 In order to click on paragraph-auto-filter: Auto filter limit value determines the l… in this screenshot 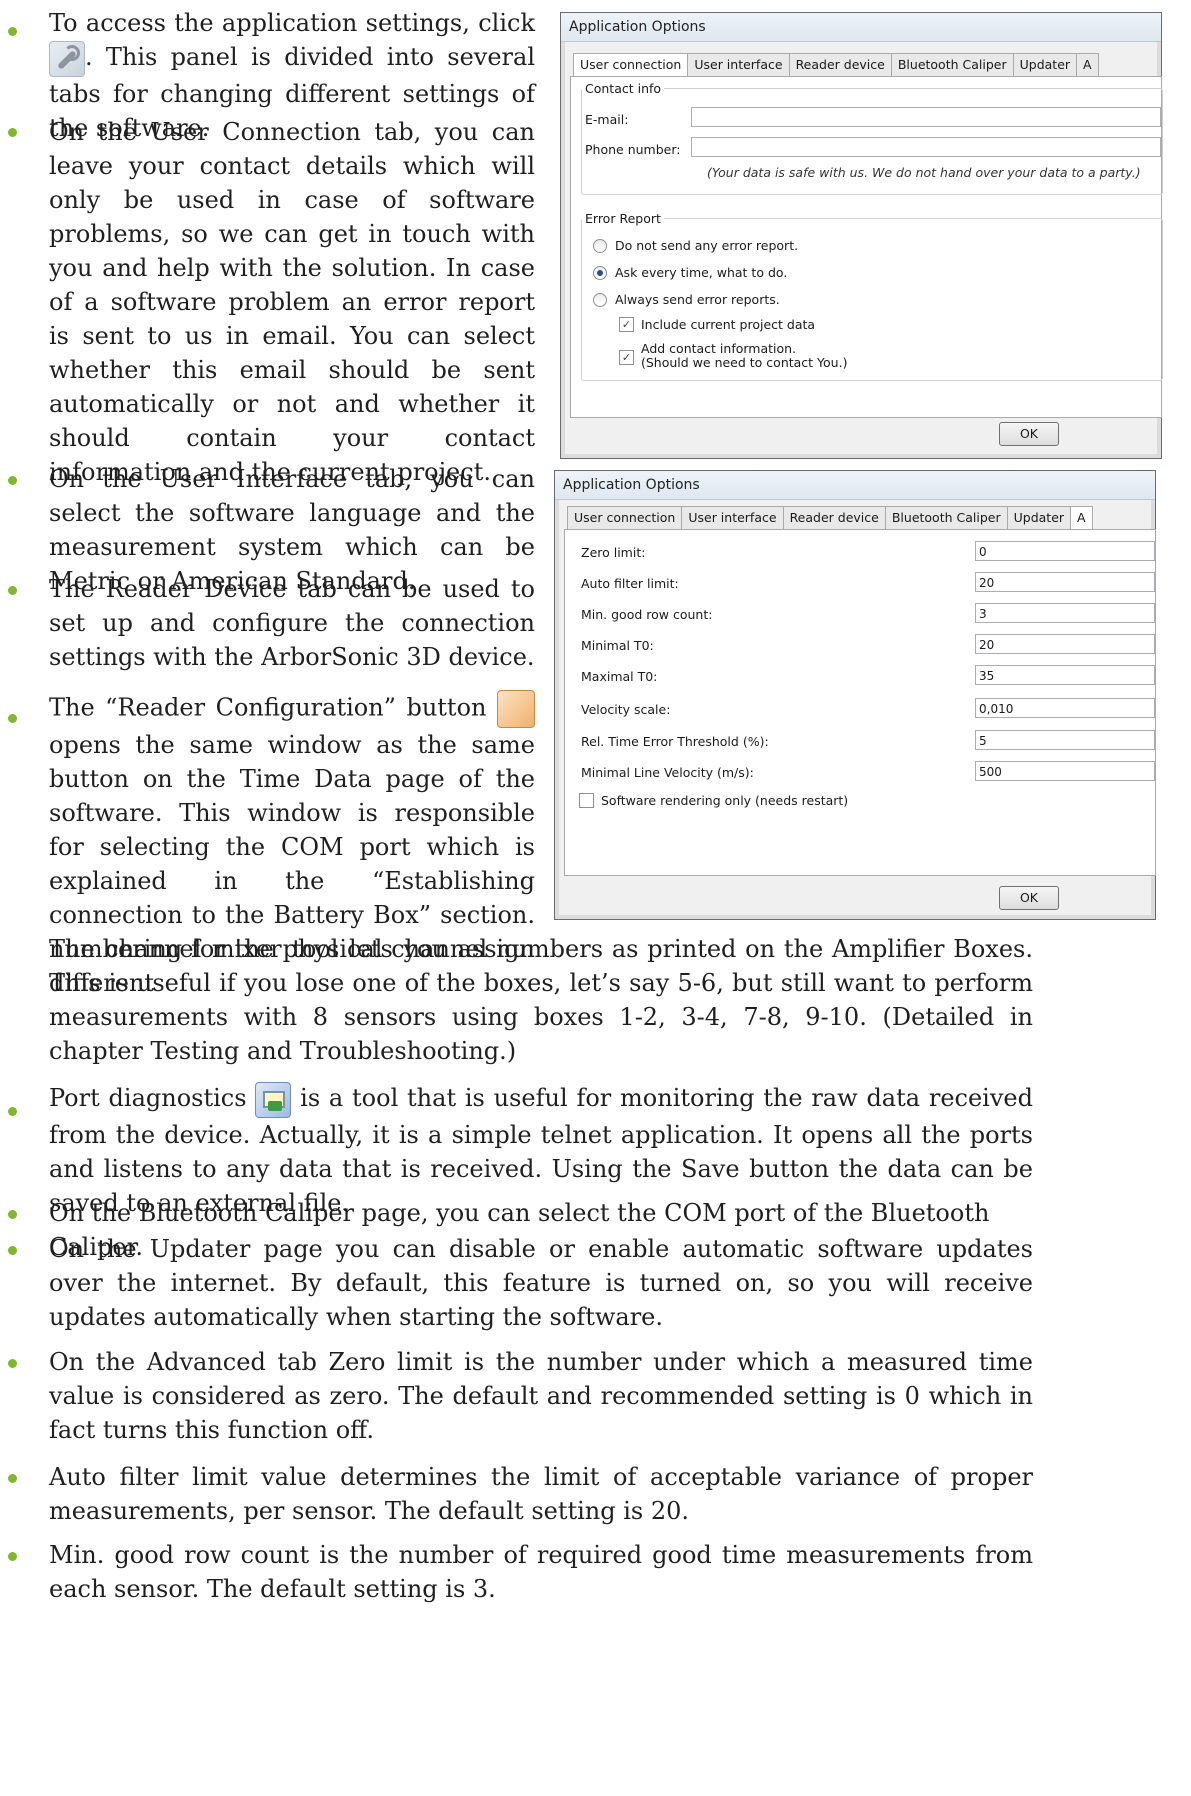, I will do `click(541, 1494)`.